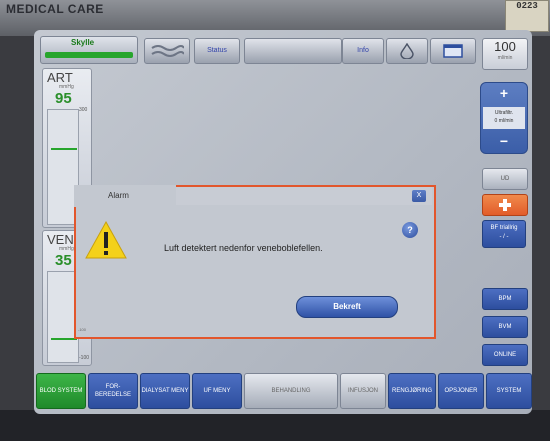  I want to click on monitor-button, so click(453, 51).